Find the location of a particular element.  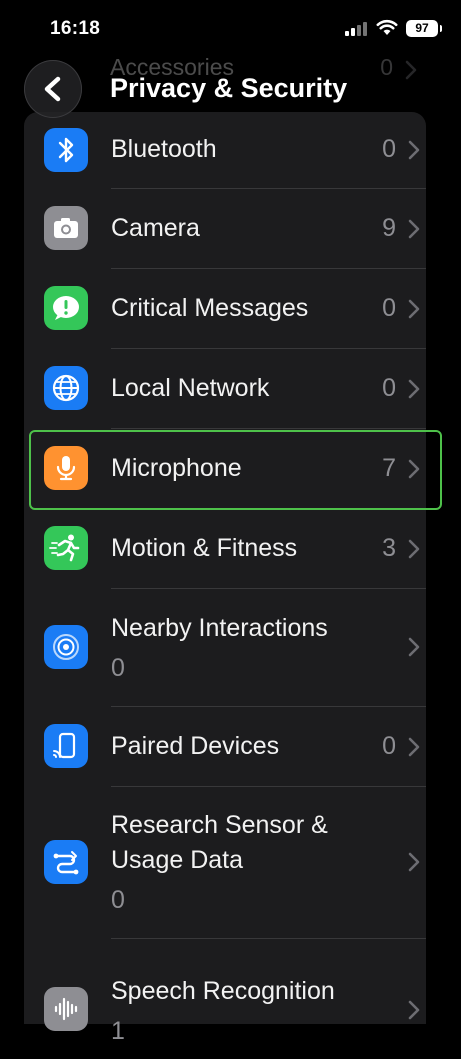

wifi-icon is located at coordinates (387, 27).